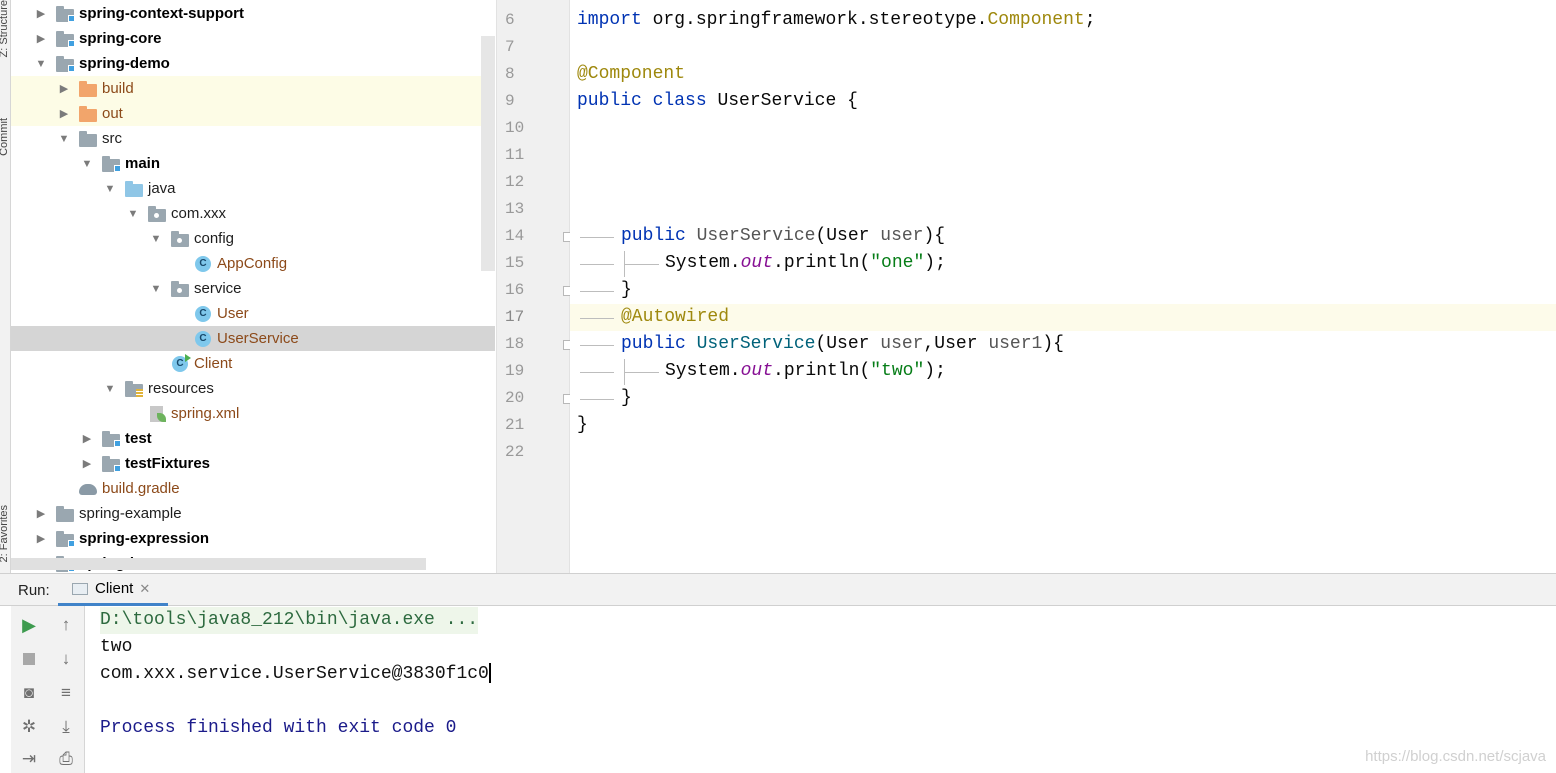 The width and height of the screenshot is (1556, 773). Describe the element at coordinates (253, 138) in the screenshot. I see `tree-item: ▼ src` at that location.